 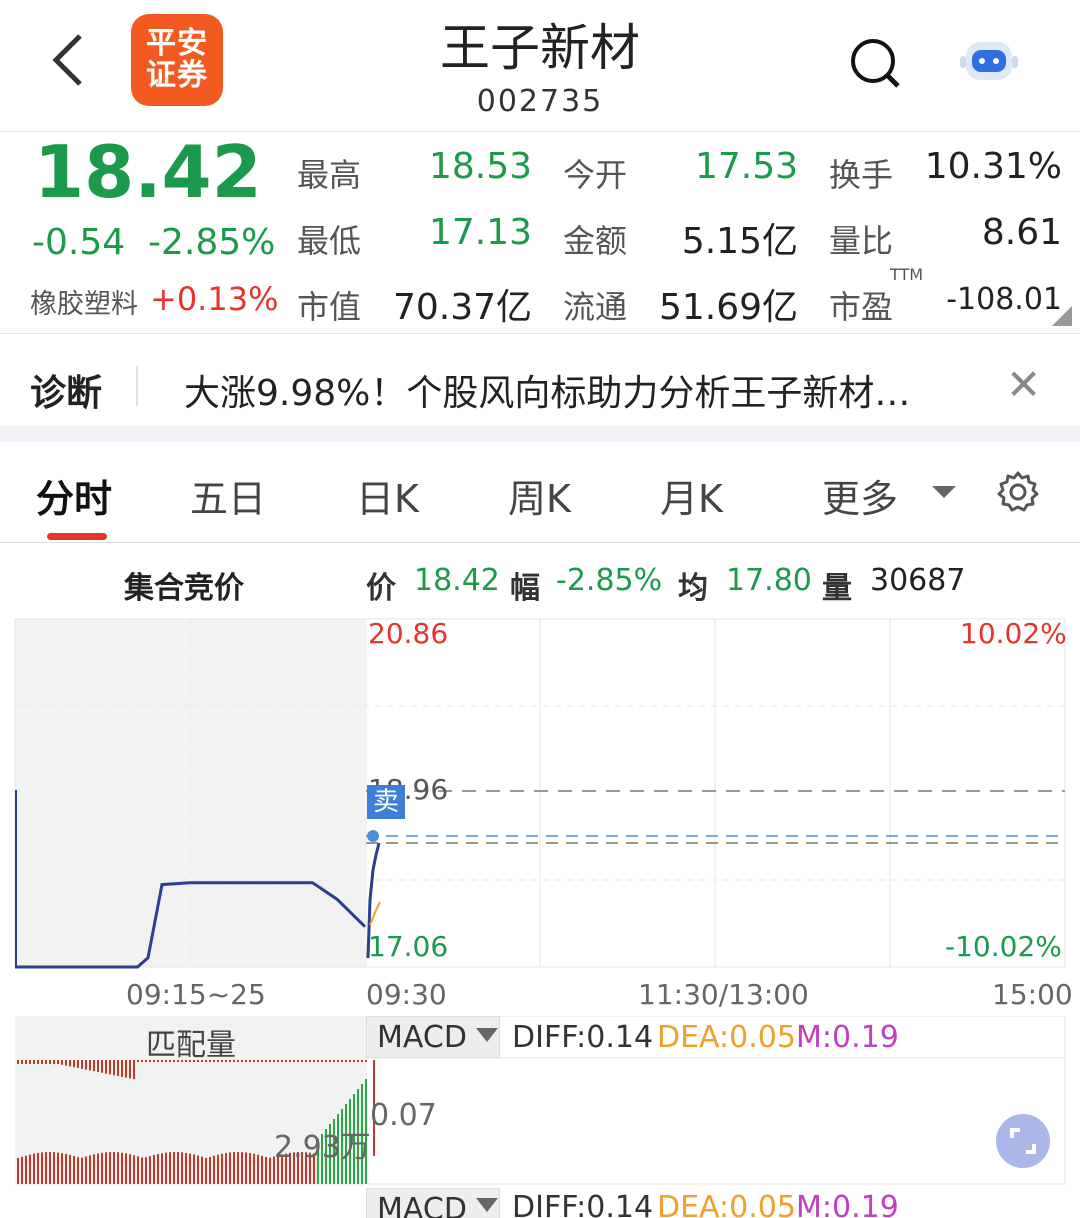 What do you see at coordinates (595, 175) in the screenshot?
I see `open-label: 今开` at bounding box center [595, 175].